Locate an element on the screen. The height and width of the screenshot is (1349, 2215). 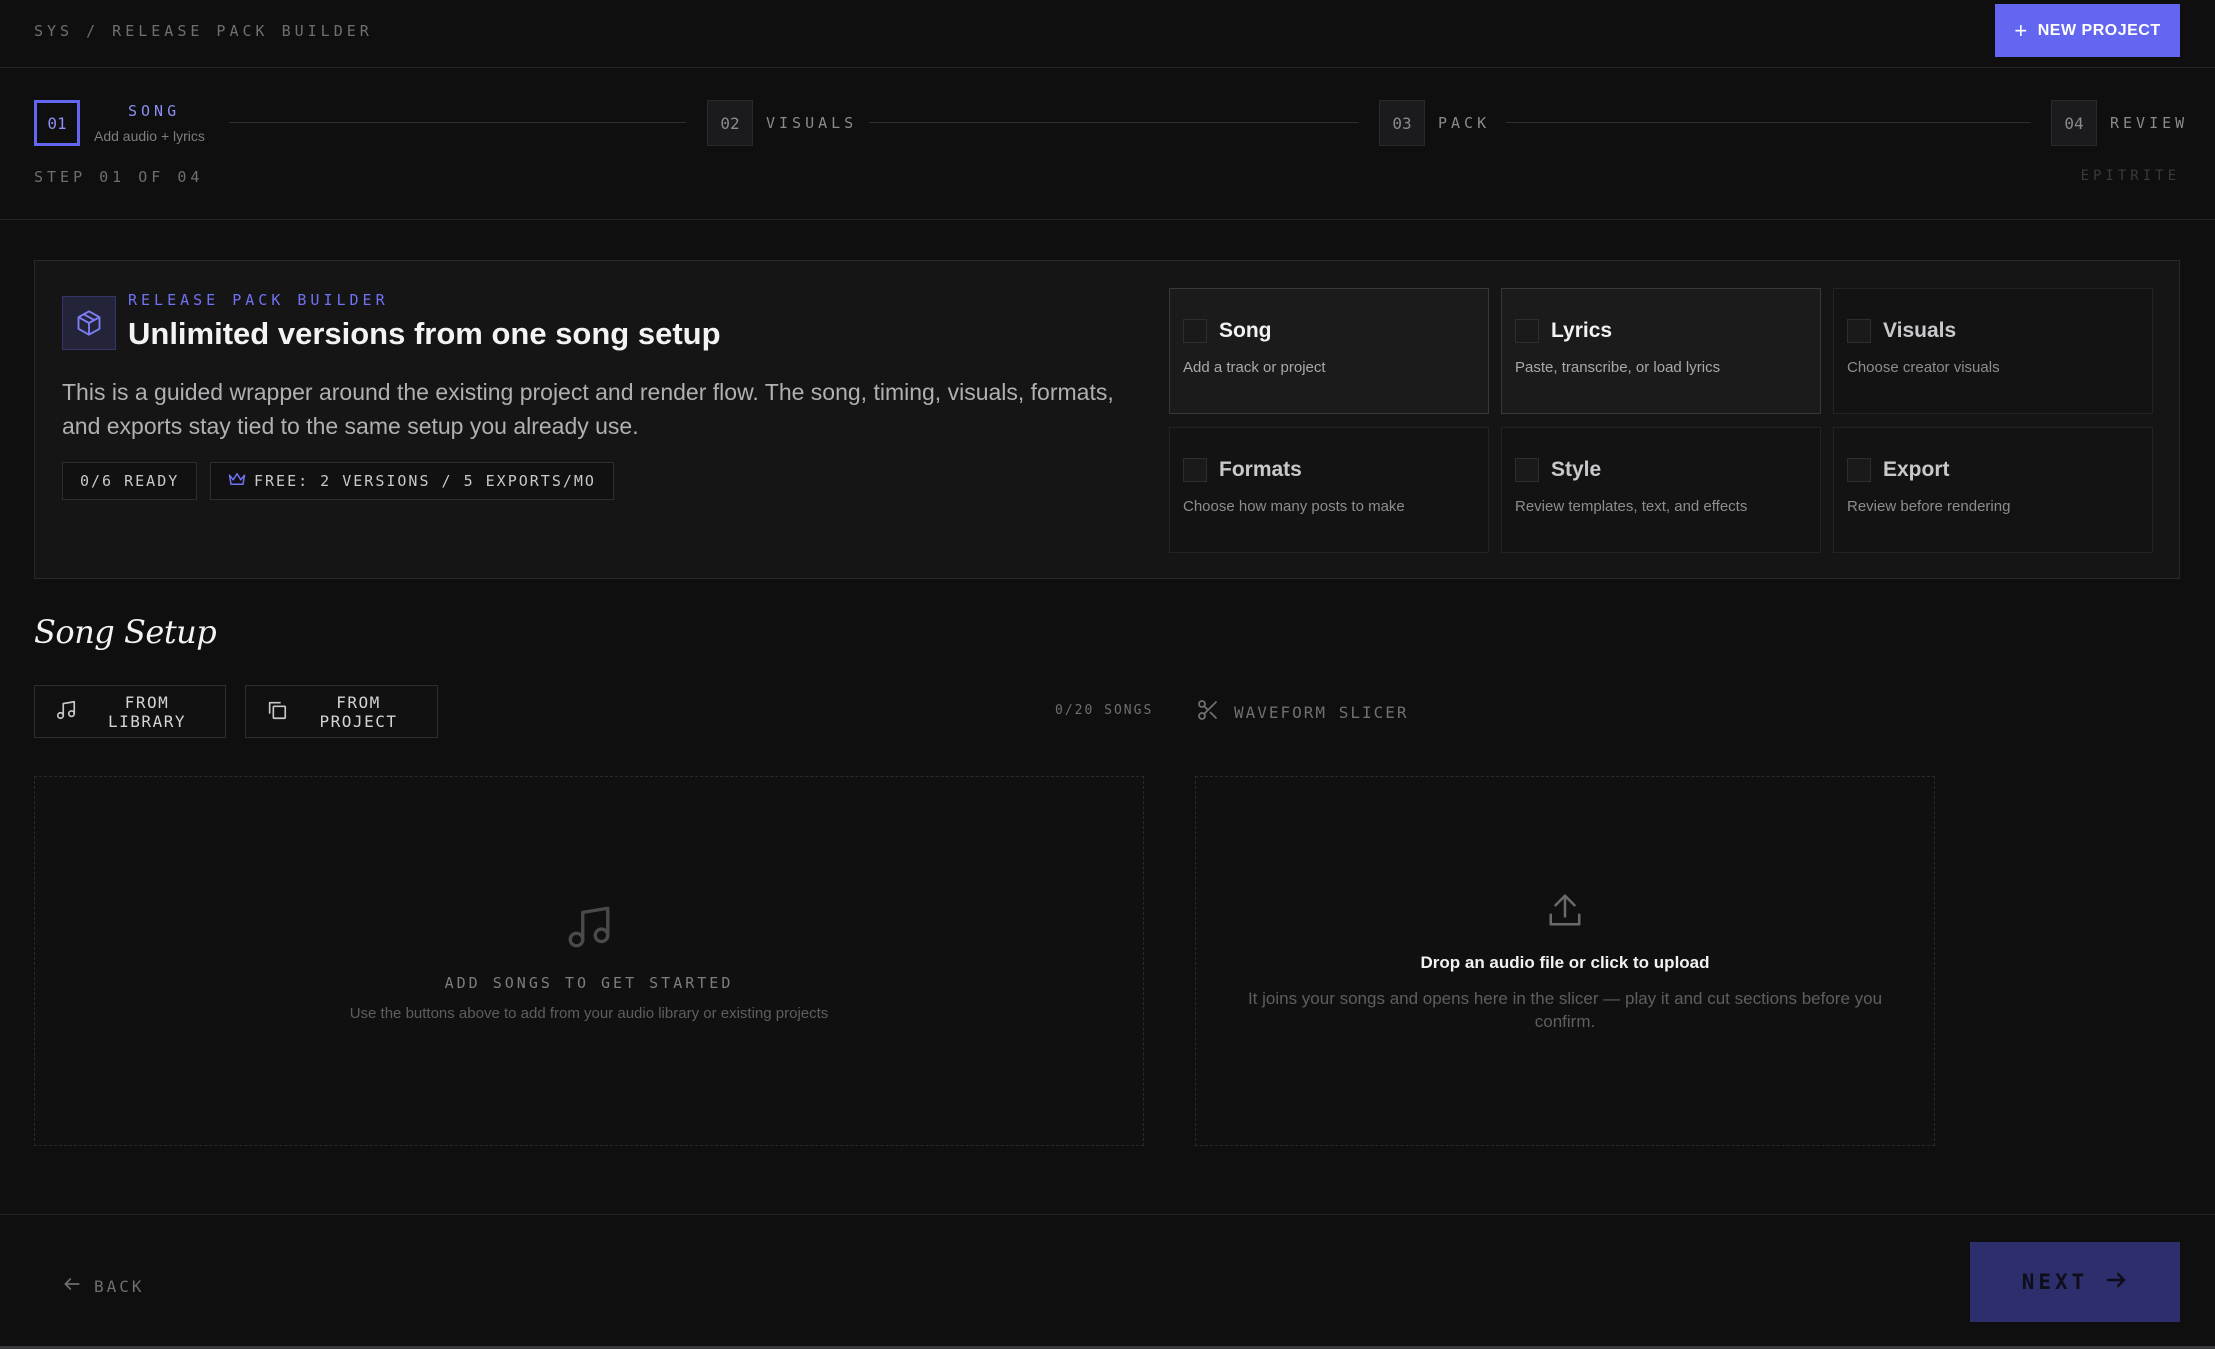
arrow-left-icon is located at coordinates (72, 1286).